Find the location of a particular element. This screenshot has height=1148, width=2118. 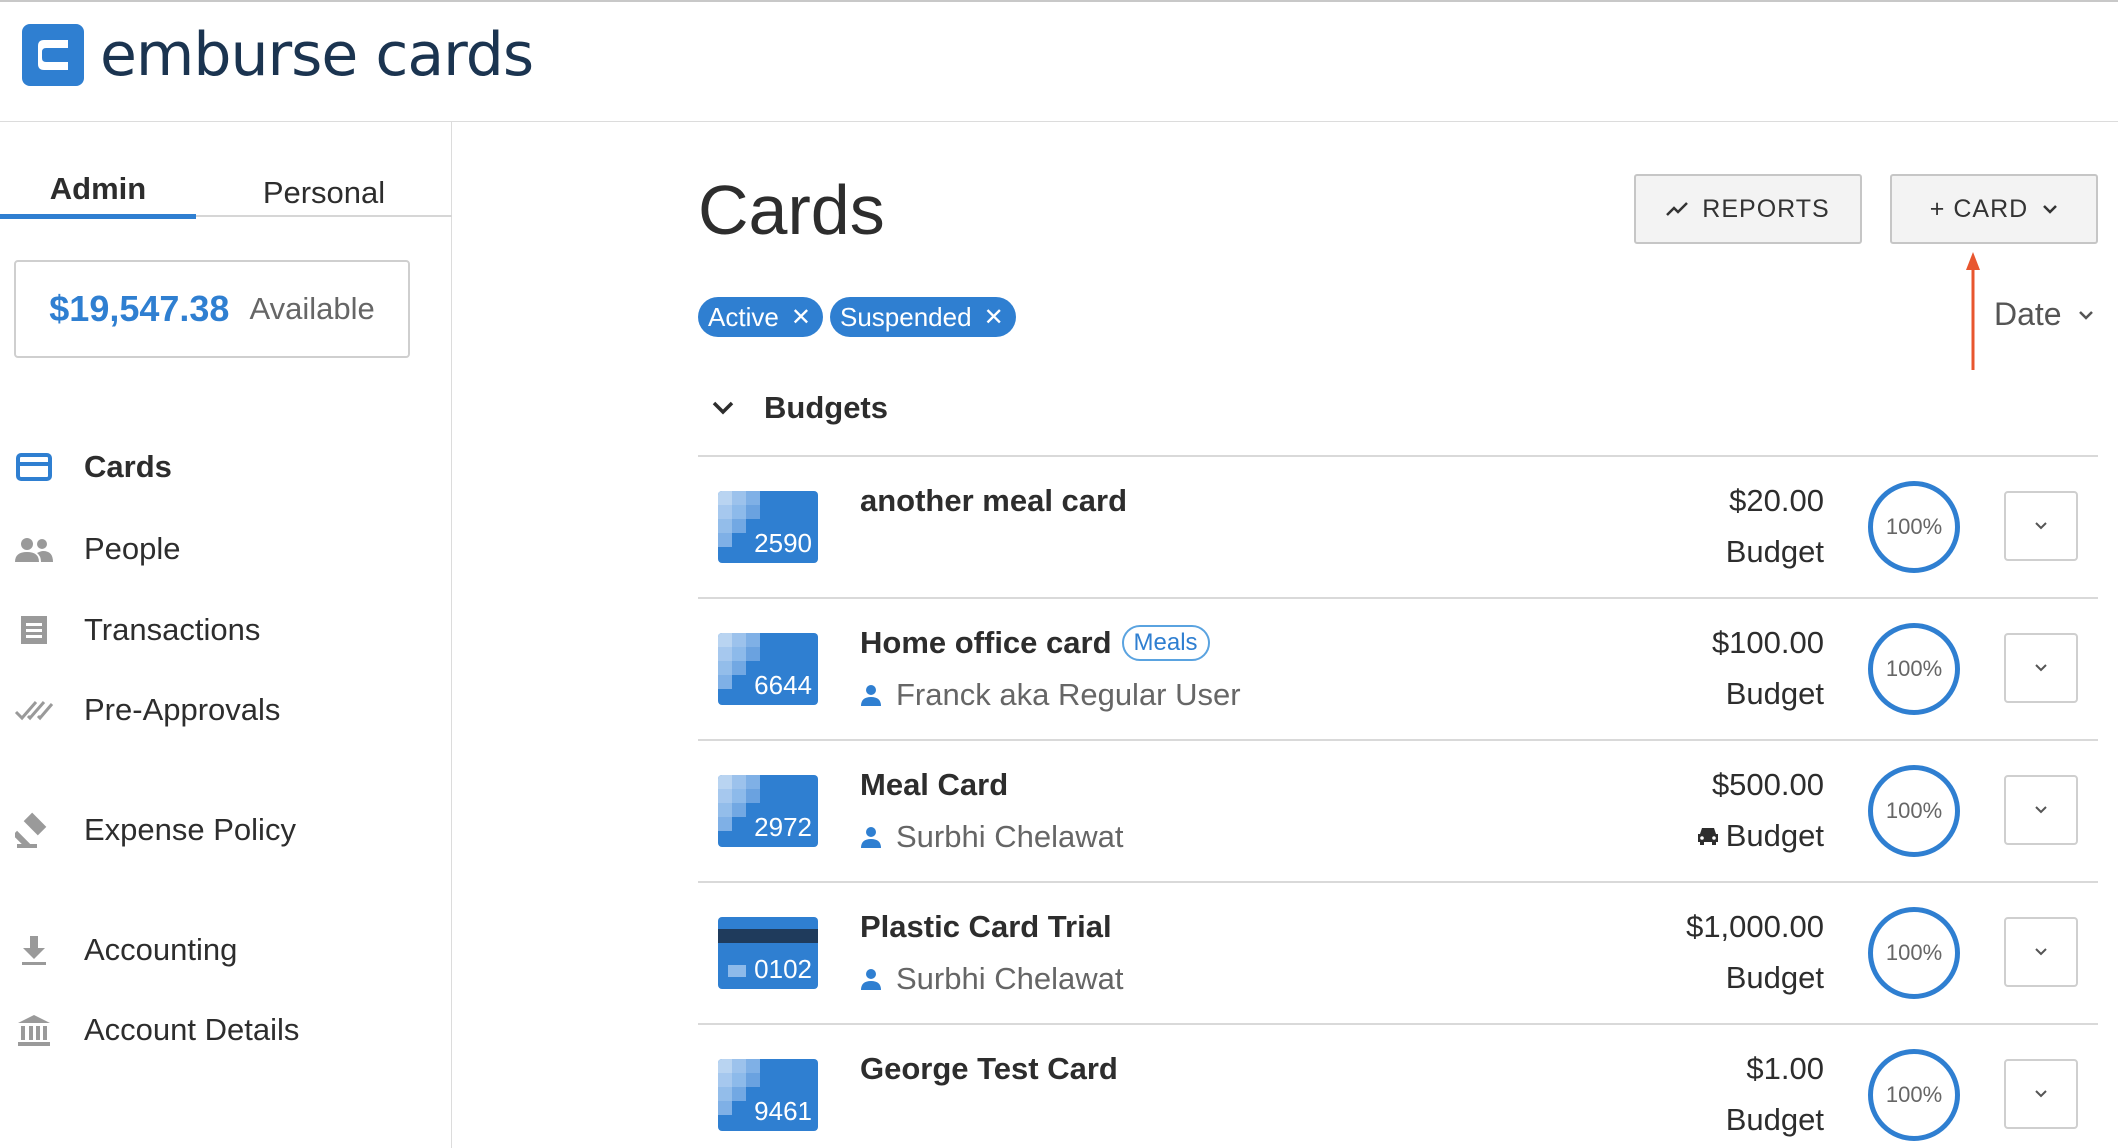

sidebar-item-pre-approvals: Pre-Approvals is located at coordinates (226, 710).